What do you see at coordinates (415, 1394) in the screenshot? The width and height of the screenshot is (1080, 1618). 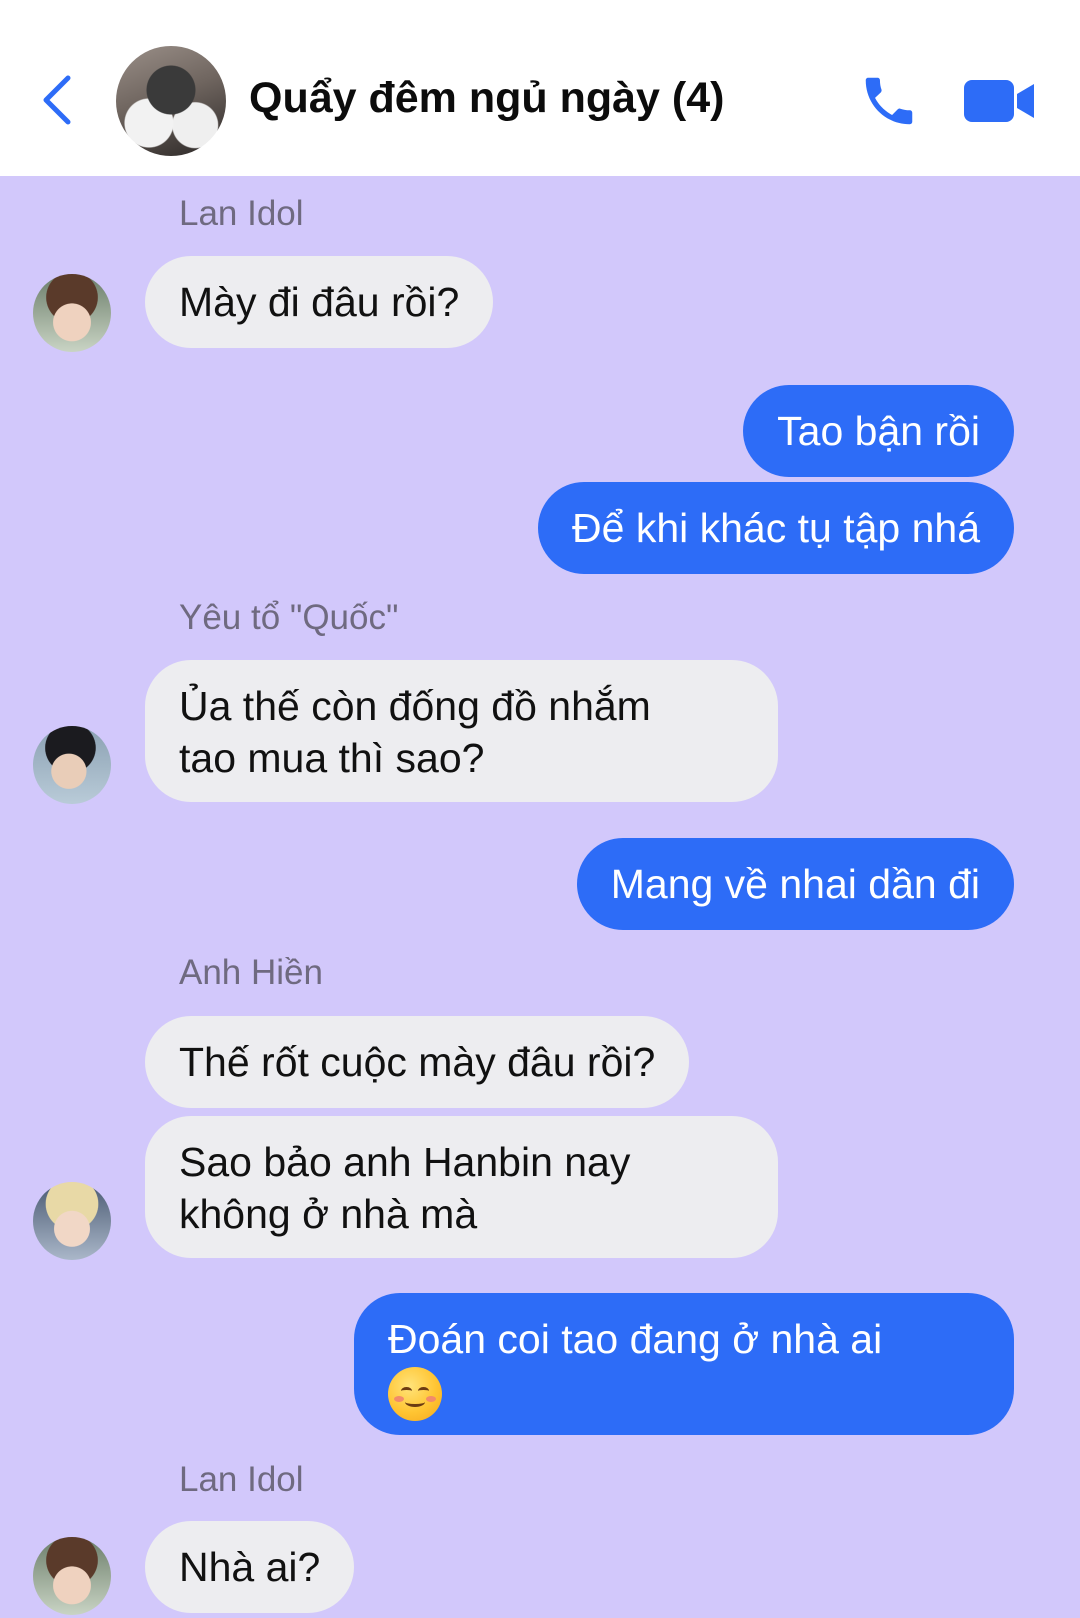 I see `smiling-face-icon` at bounding box center [415, 1394].